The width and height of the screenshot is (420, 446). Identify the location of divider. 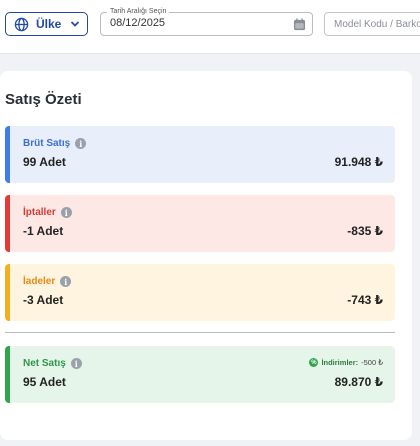
(200, 332).